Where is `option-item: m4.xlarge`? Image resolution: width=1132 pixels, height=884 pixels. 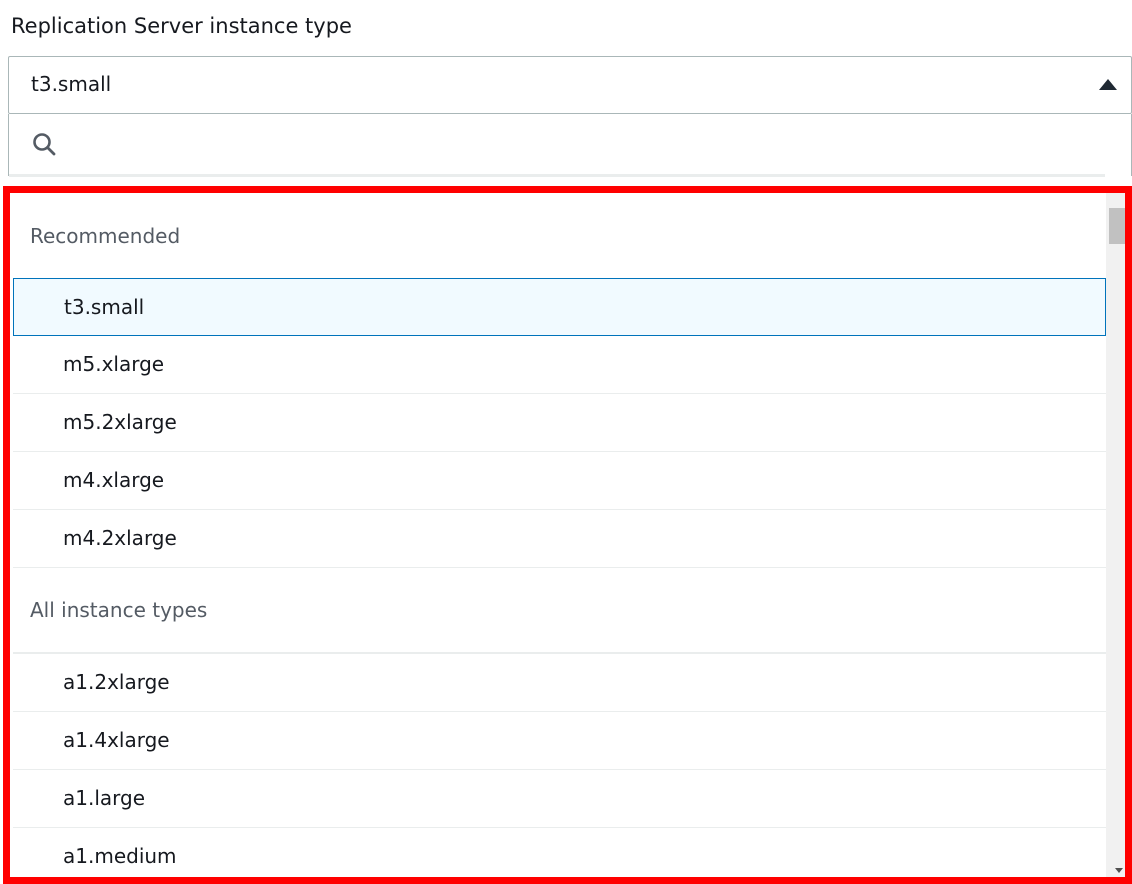 option-item: m4.xlarge is located at coordinates (559, 481).